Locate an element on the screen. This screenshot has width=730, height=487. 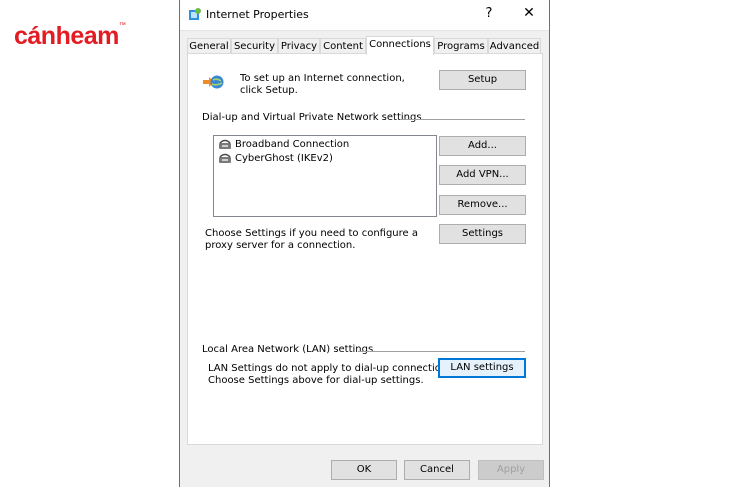
settings-button: Settings is located at coordinates (482, 234).